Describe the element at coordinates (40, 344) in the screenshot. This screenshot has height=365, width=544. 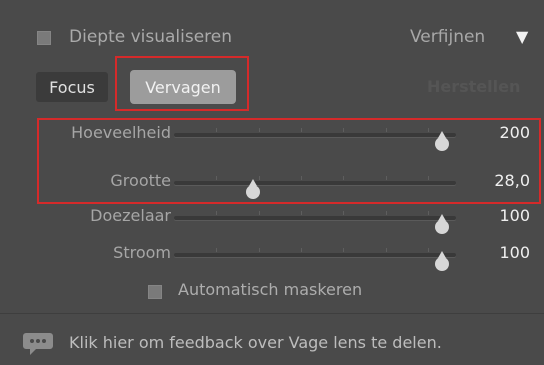
I see `speech-bubble-icon` at that location.